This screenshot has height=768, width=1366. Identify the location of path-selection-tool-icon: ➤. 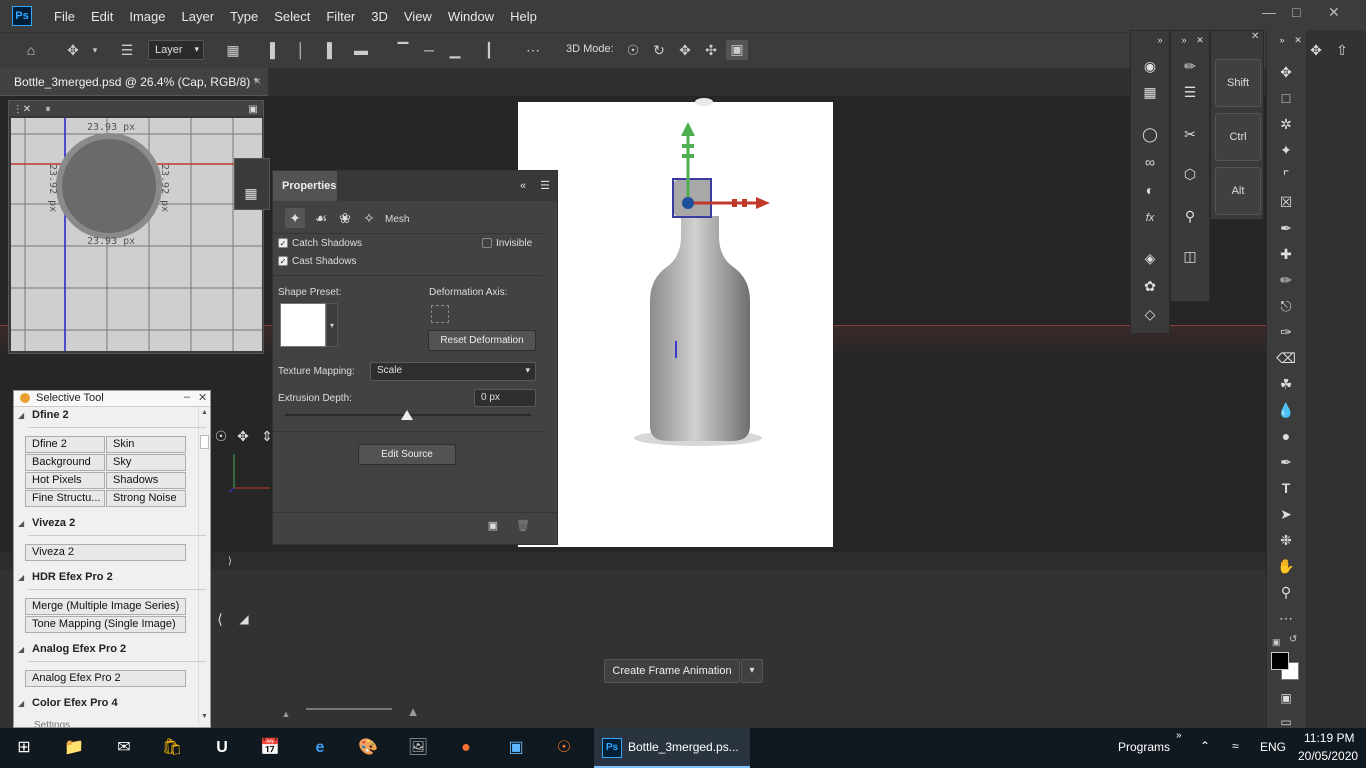
(1286, 514).